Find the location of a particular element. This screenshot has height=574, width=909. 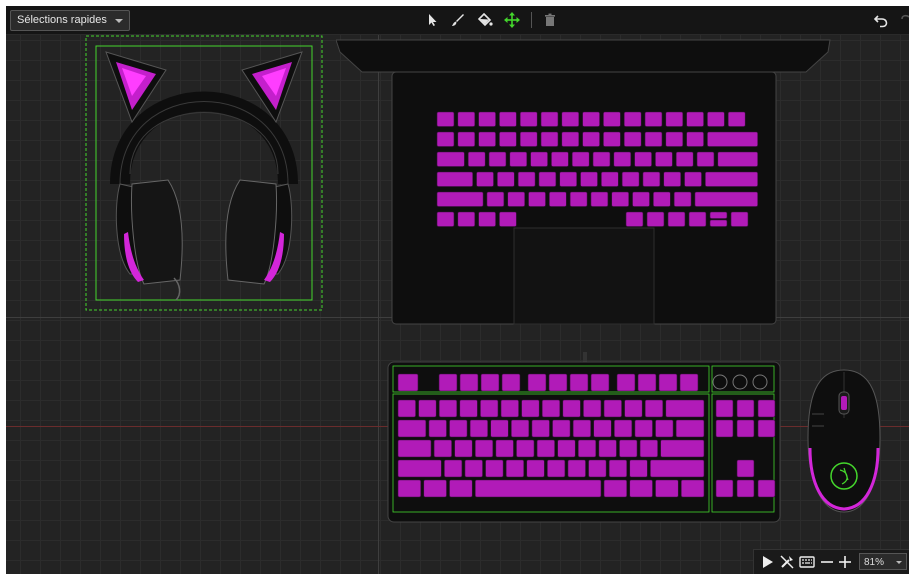

delete-tool-button is located at coordinates (550, 20).